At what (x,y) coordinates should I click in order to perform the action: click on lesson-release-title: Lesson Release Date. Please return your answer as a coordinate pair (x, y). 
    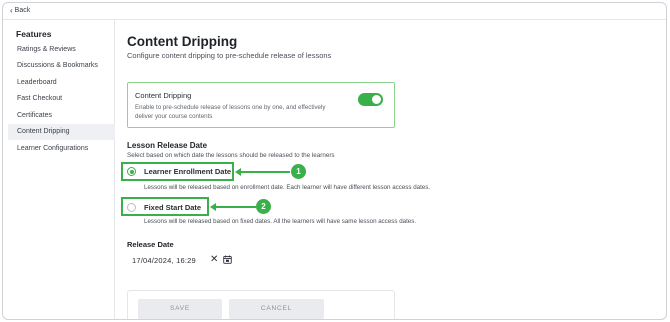
    Looking at the image, I should click on (167, 145).